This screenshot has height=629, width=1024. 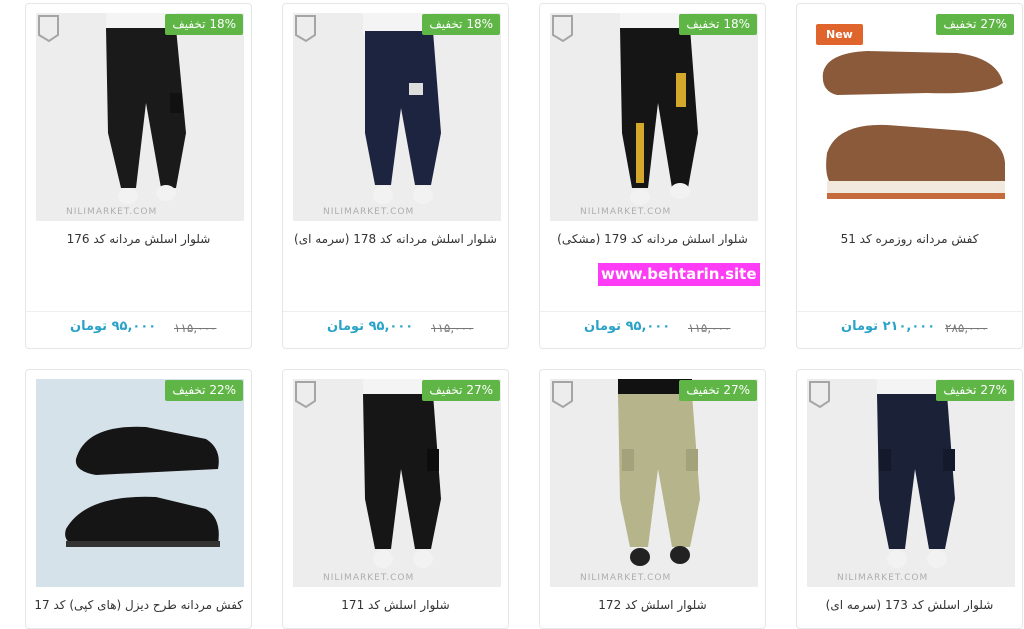 I want to click on price: ۲۱۰,۰۰۰ تومان, so click(x=888, y=326).